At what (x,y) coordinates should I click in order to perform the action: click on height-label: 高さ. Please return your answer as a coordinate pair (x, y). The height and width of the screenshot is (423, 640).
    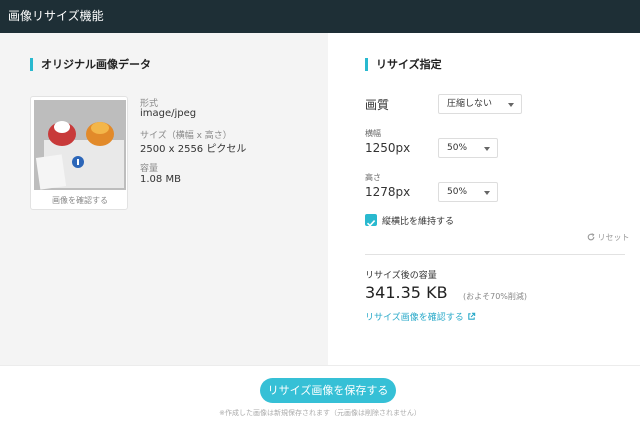
    Looking at the image, I should click on (373, 177).